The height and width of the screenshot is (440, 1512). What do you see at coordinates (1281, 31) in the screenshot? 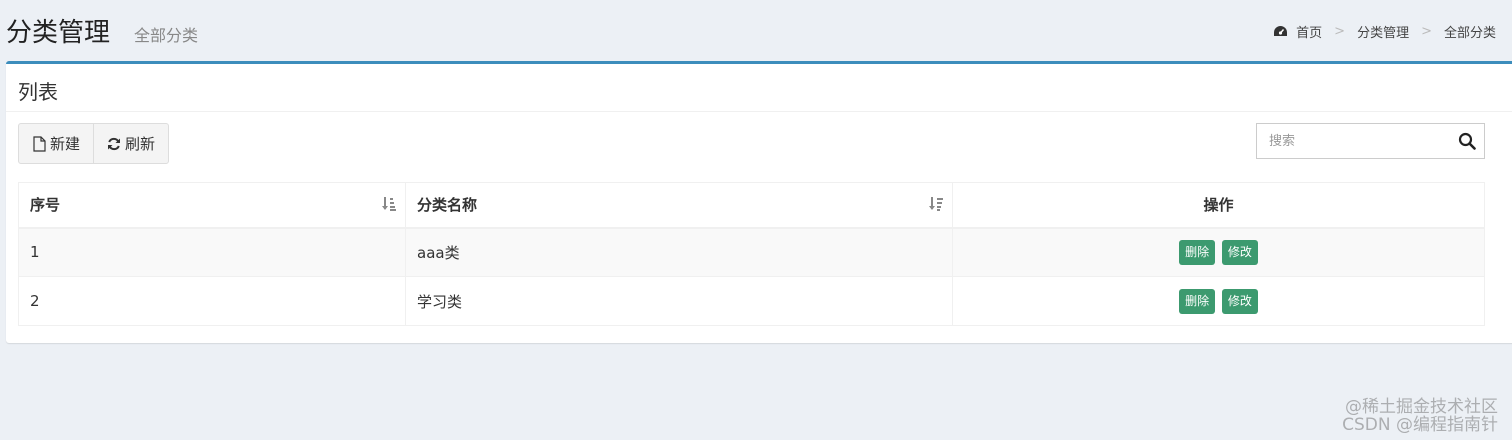
I see `dashboard-icon` at bounding box center [1281, 31].